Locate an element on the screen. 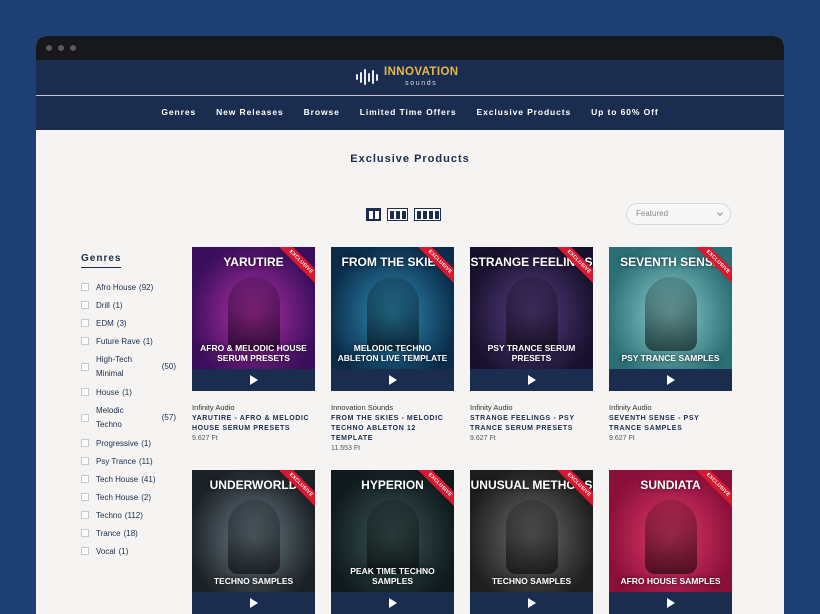 Image resolution: width=820 pixels, height=614 pixels. sort-select: Featured is located at coordinates (678, 214).